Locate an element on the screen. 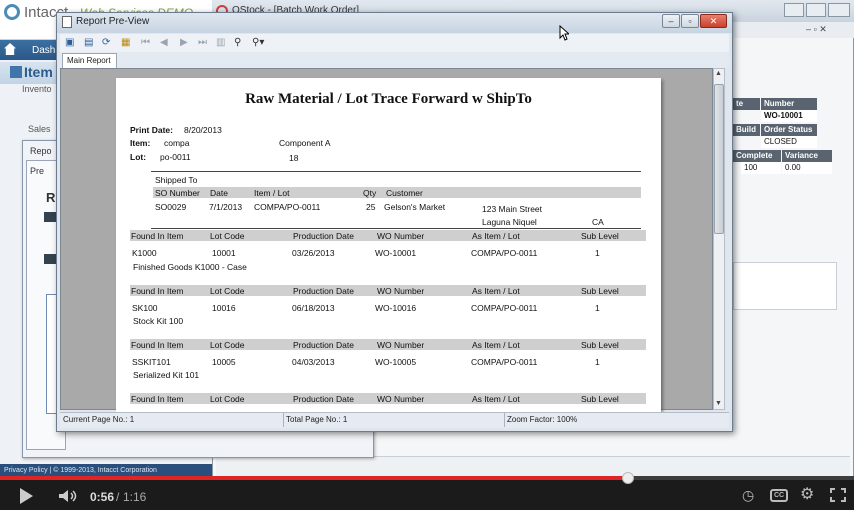  video-progress-played is located at coordinates (314, 478).